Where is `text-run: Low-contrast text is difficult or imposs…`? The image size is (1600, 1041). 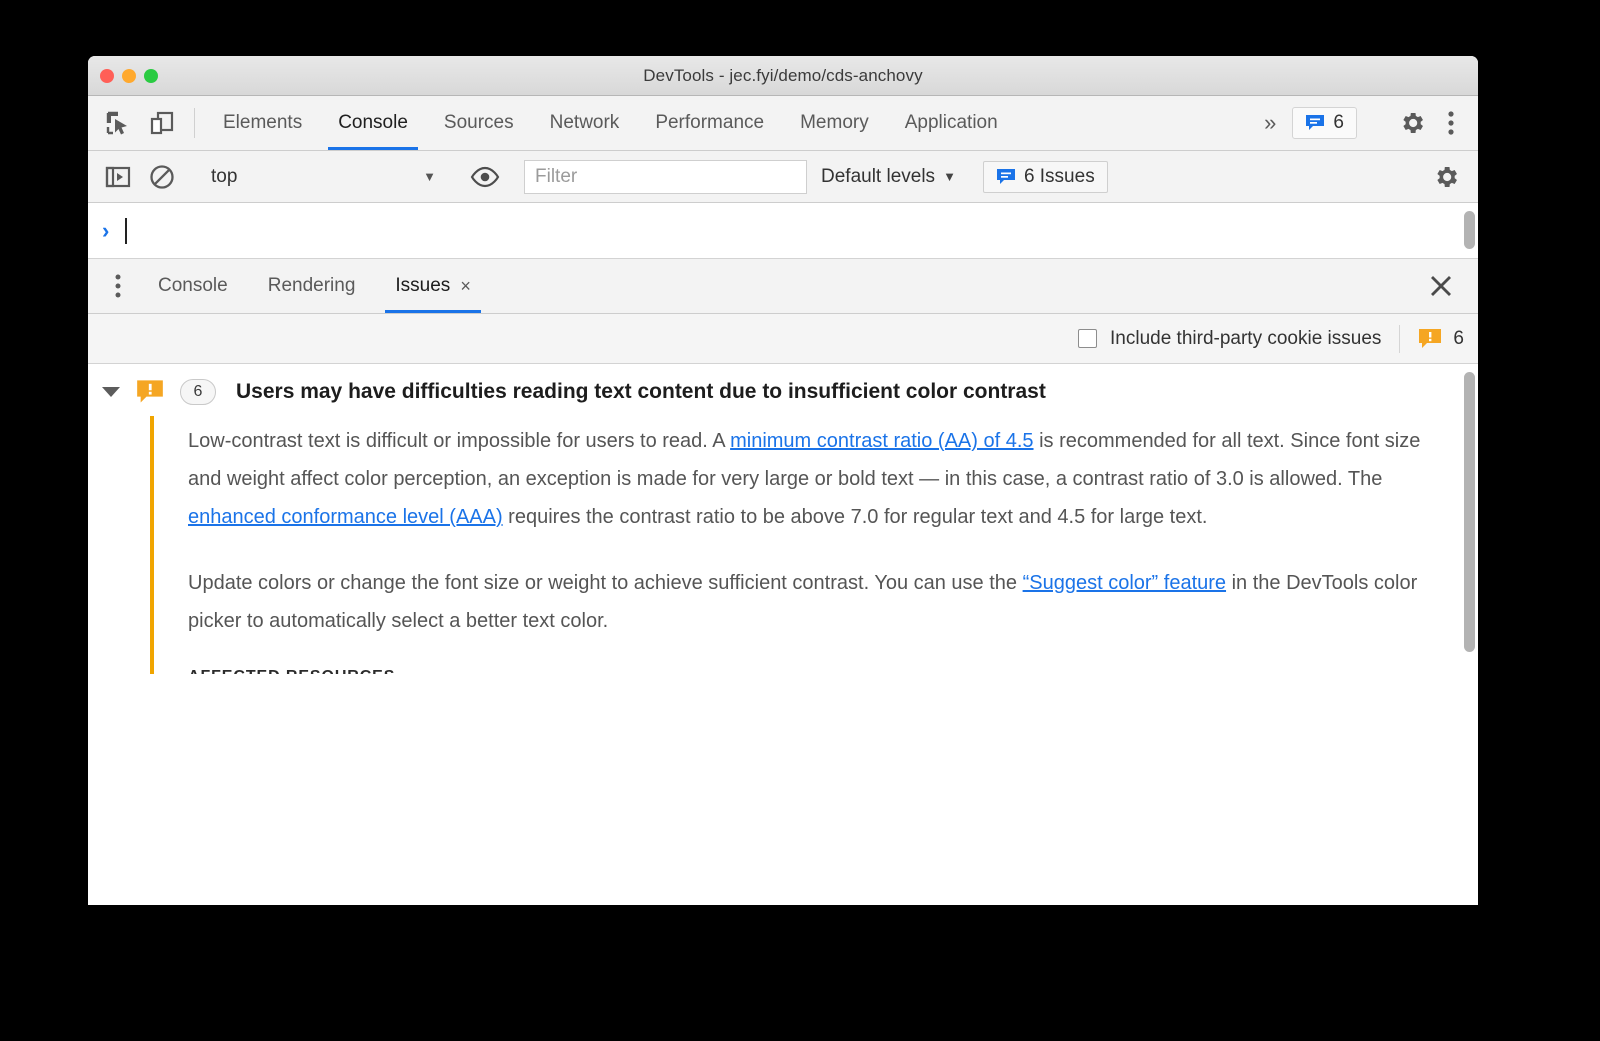 text-run: Low-contrast text is difficult or imposs… is located at coordinates (459, 441).